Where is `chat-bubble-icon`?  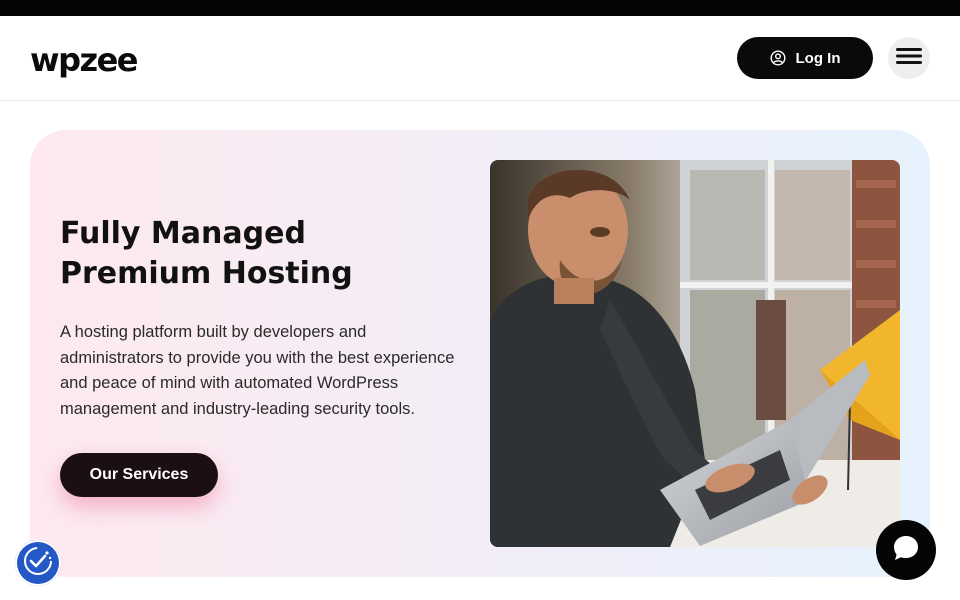 chat-bubble-icon is located at coordinates (906, 550).